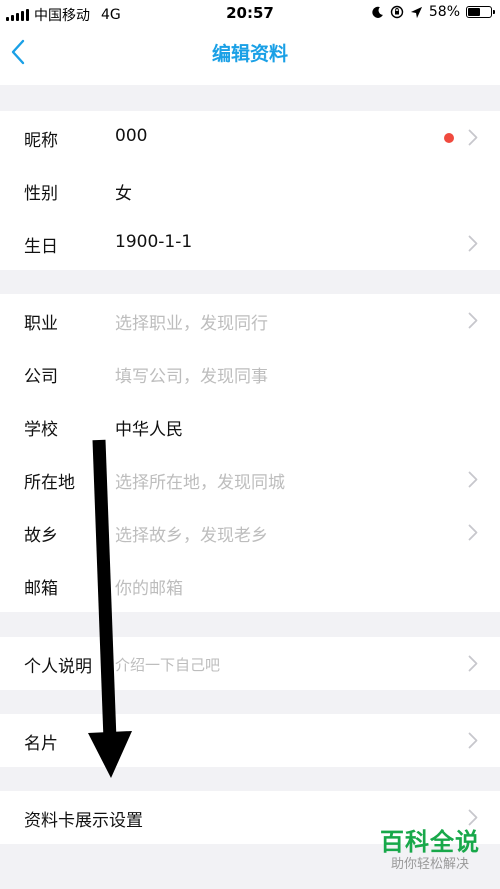 This screenshot has width=500, height=889. I want to click on battery-icon, so click(480, 12).